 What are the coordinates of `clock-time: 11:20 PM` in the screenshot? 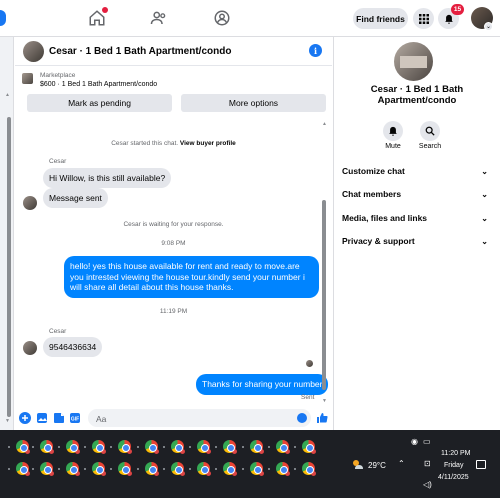 It's located at (455, 453).